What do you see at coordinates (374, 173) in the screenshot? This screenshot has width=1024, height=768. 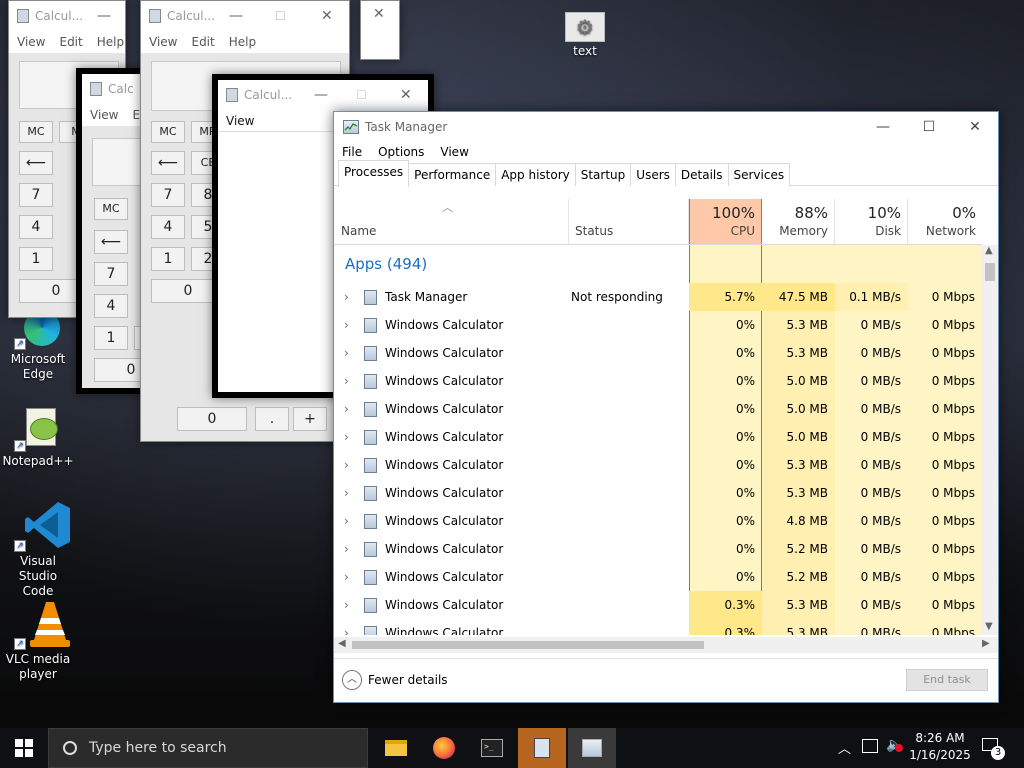 I see `tab-processes: Processes` at bounding box center [374, 173].